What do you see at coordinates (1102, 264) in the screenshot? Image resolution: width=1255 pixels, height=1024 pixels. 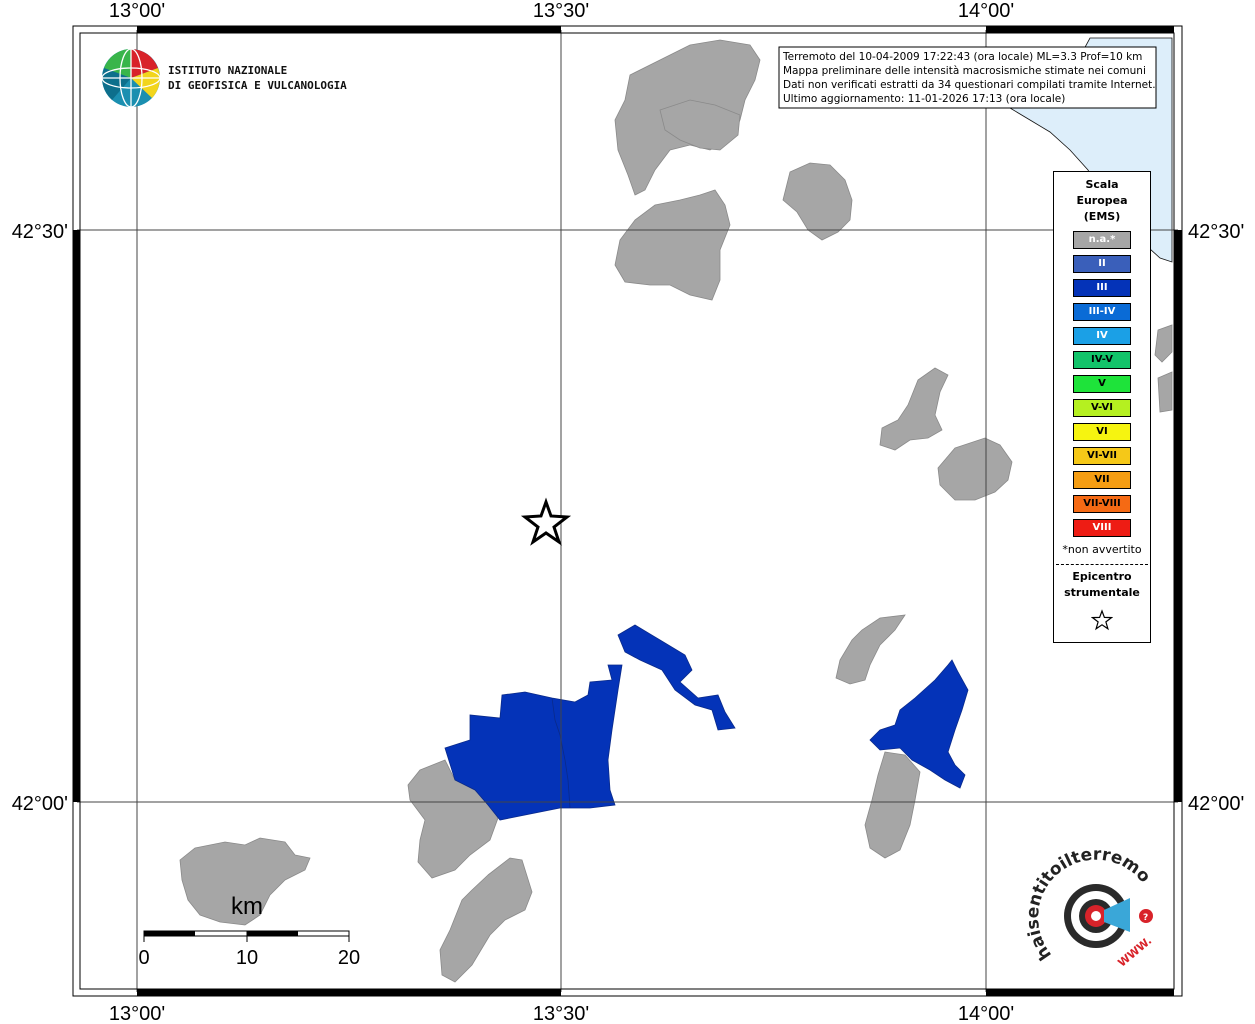 I see `legend-item: II` at bounding box center [1102, 264].